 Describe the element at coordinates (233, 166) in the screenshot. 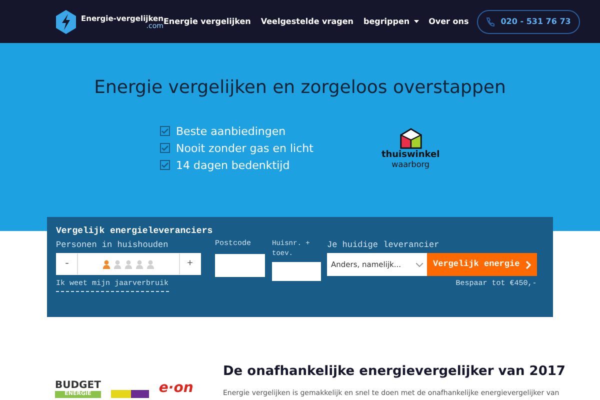

I see `benefit-text: 14 dagen bedenktijd` at that location.